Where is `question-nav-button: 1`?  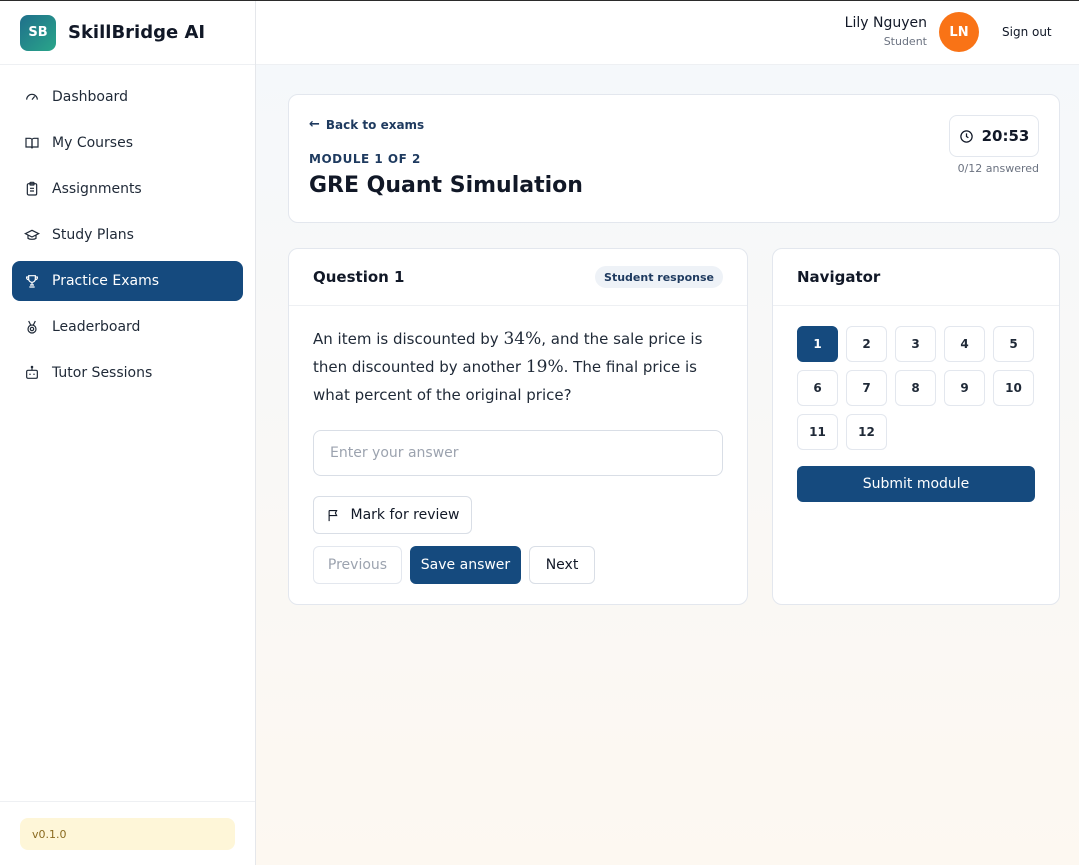 question-nav-button: 1 is located at coordinates (817, 344).